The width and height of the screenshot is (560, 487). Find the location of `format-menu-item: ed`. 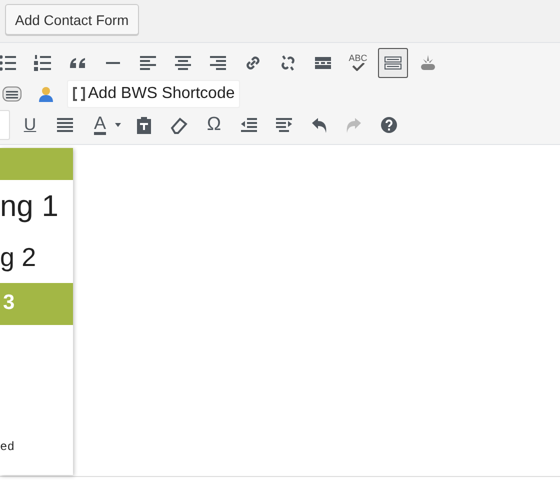

format-menu-item: ed is located at coordinates (36, 445).